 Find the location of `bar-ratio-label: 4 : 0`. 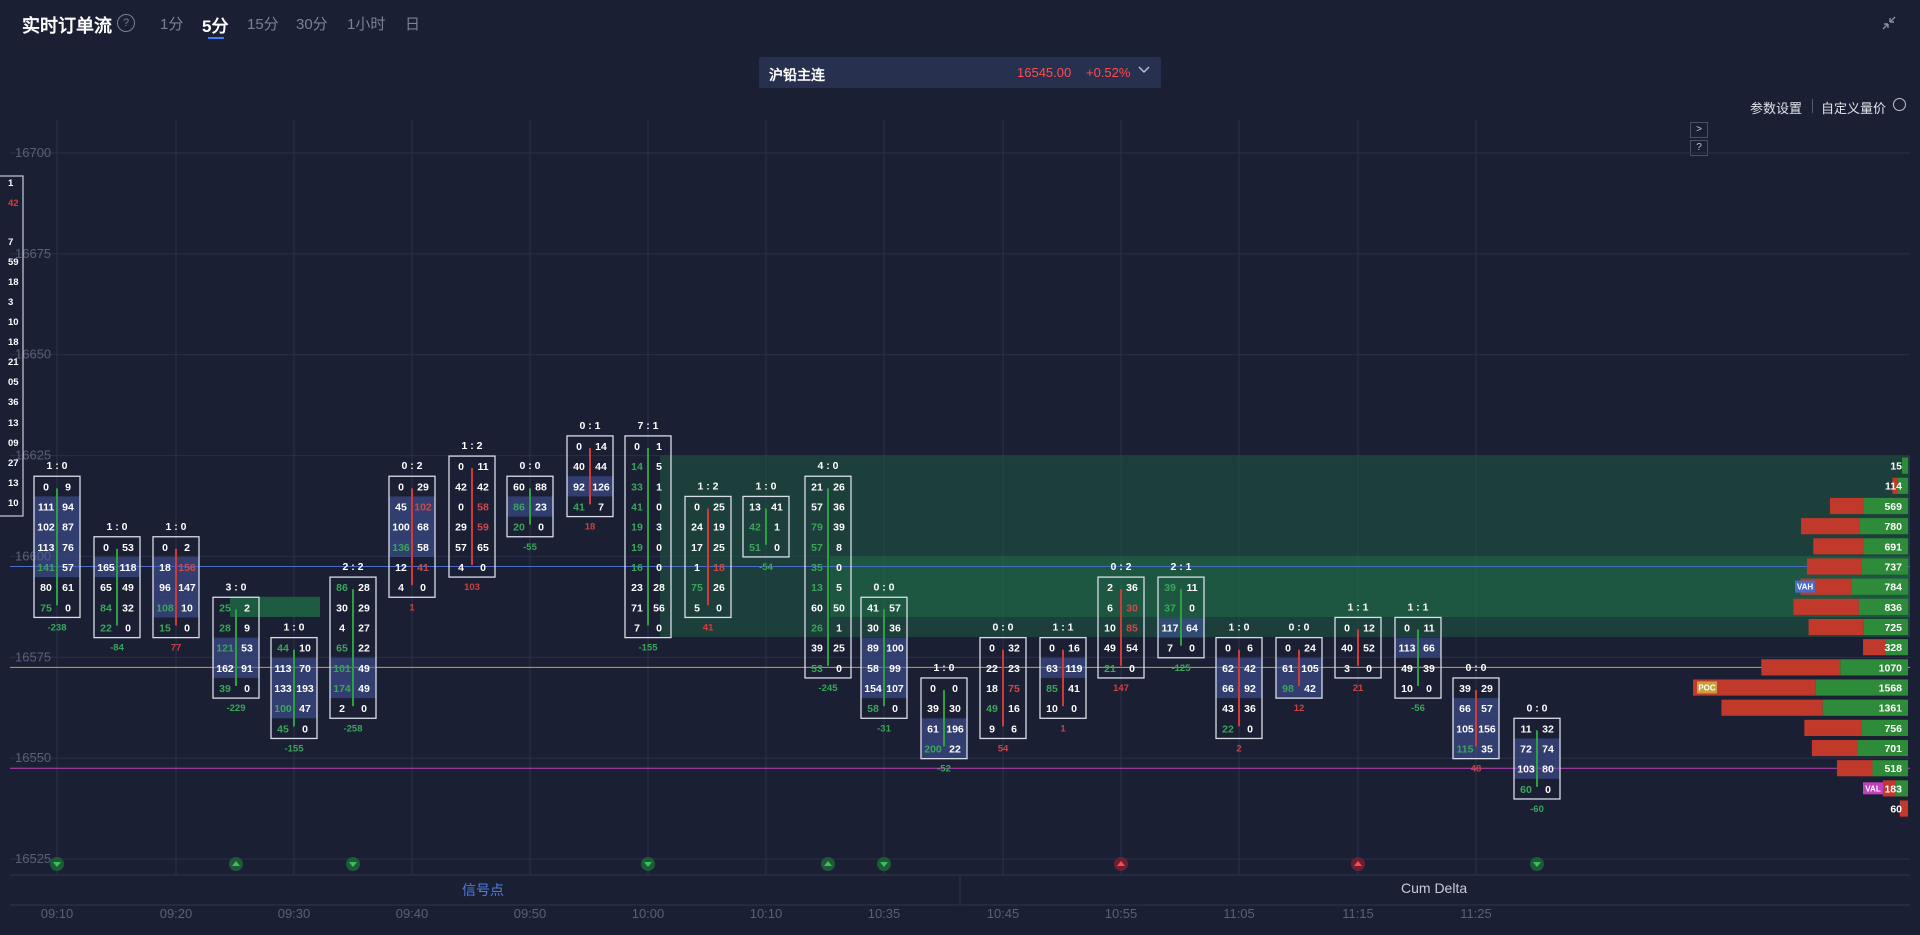

bar-ratio-label: 4 : 0 is located at coordinates (827, 466).